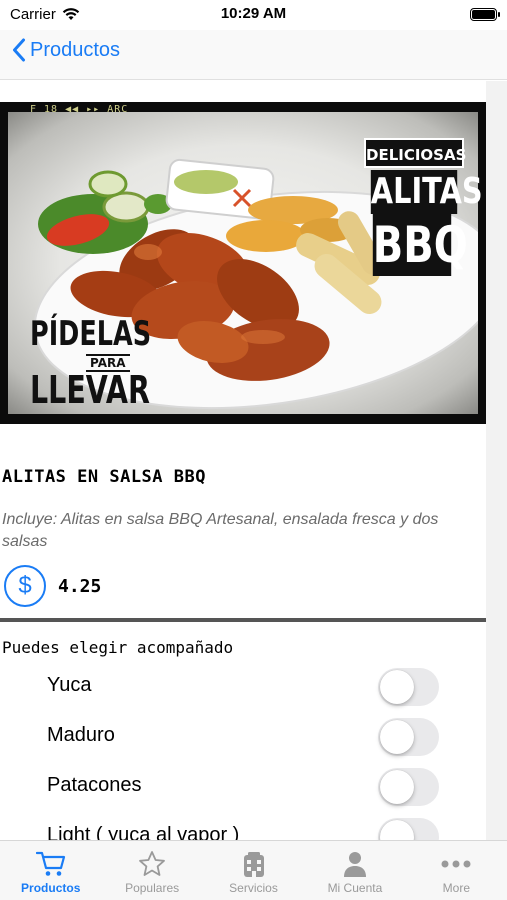 The height and width of the screenshot is (900, 507). I want to click on tab-productos: Productos, so click(50, 870).